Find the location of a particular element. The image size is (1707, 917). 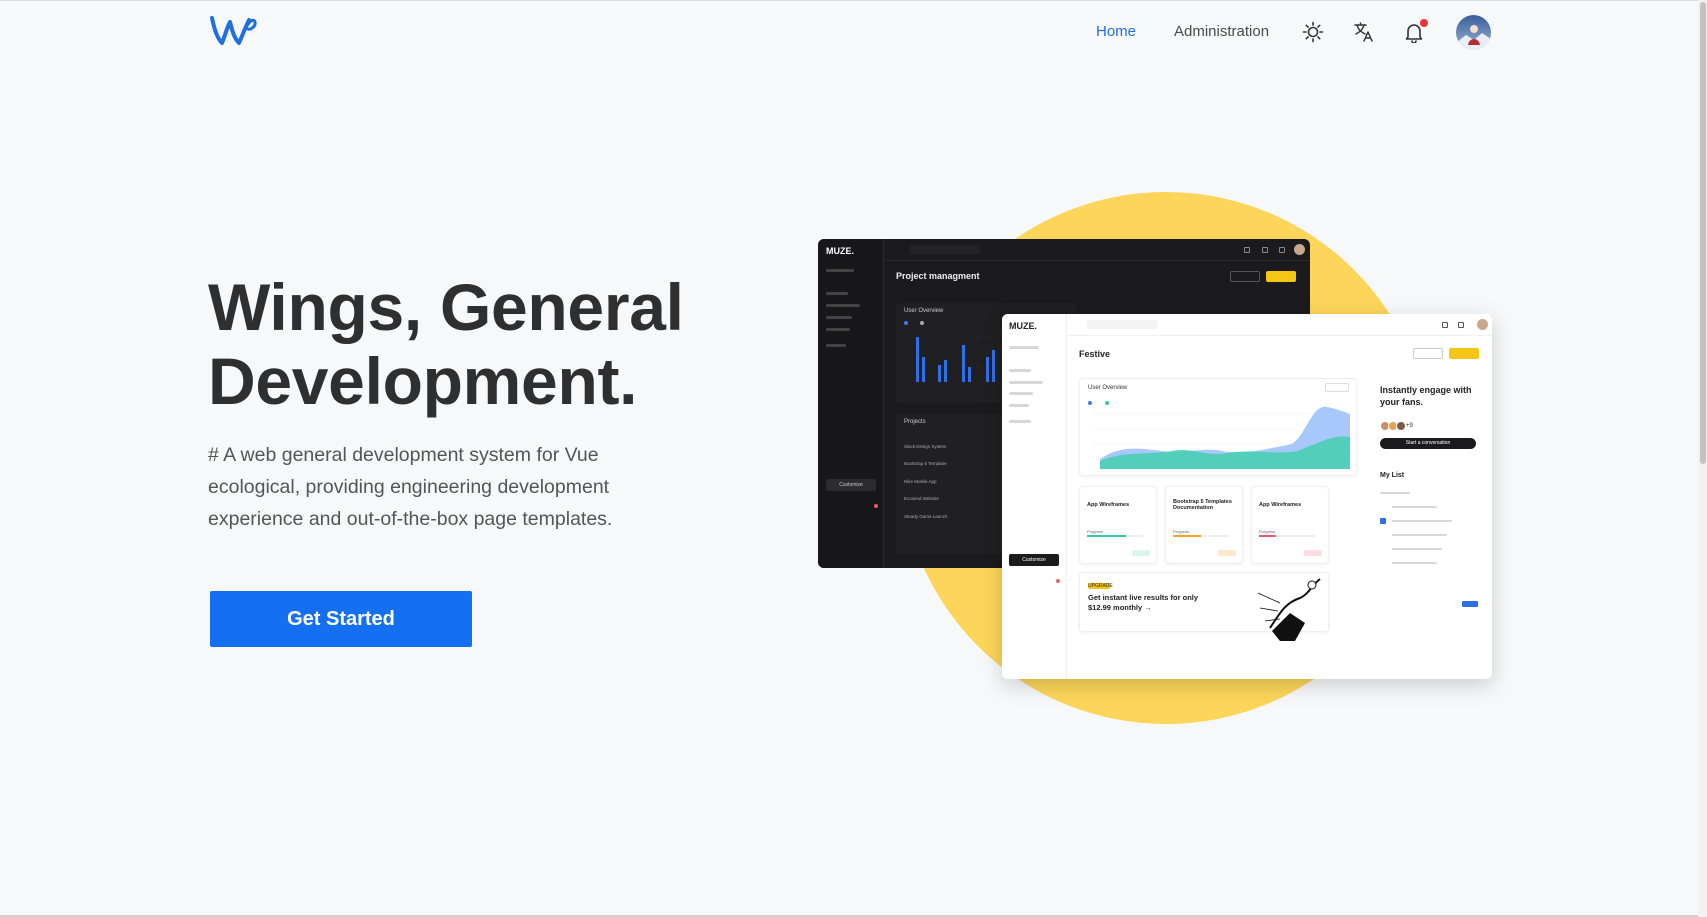

scrollbar-thumb is located at coordinates (1703, 233).